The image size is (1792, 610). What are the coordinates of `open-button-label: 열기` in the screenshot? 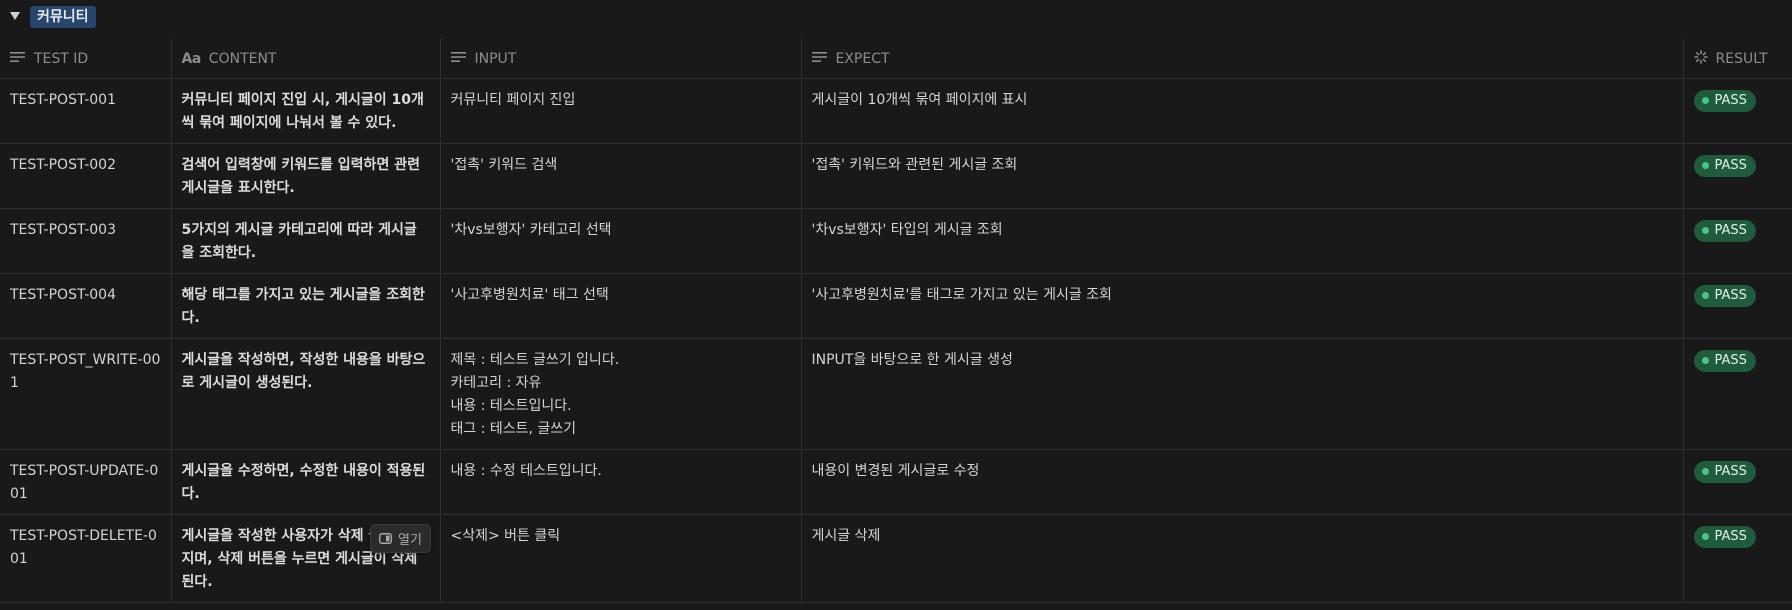 It's located at (410, 540).